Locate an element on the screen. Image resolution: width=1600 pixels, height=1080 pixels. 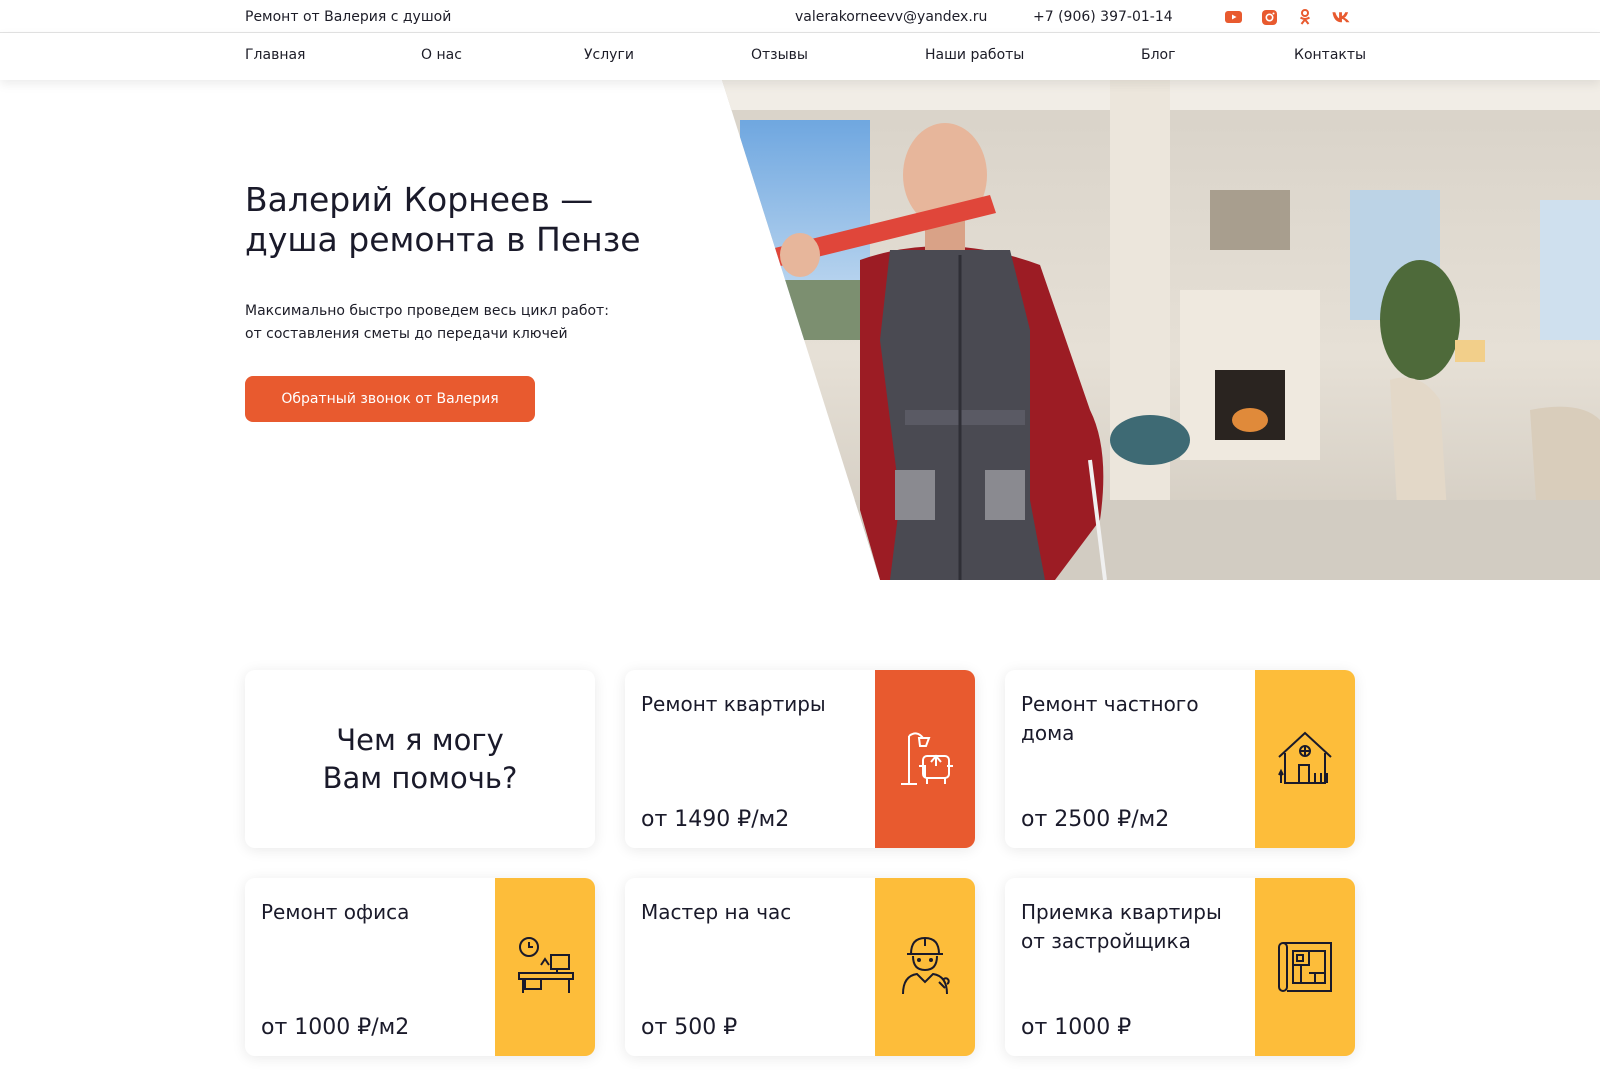
services-intro-title: Чем я могу Вам помочь? is located at coordinates (420, 759).